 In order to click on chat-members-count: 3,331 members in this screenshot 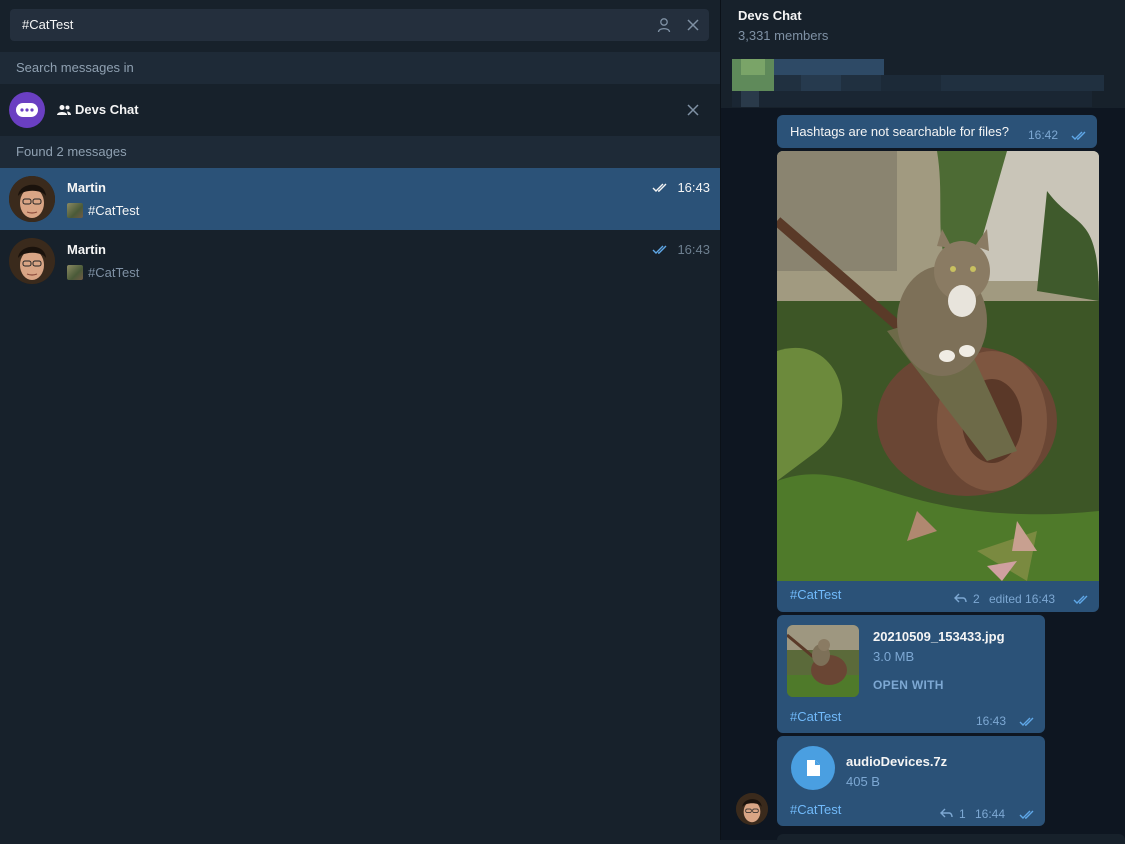, I will do `click(783, 35)`.